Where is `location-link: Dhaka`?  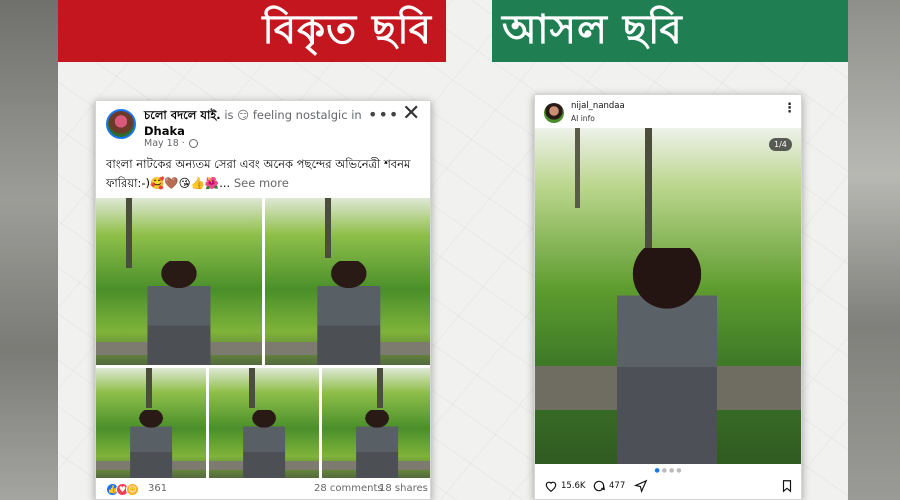 location-link: Dhaka is located at coordinates (164, 131).